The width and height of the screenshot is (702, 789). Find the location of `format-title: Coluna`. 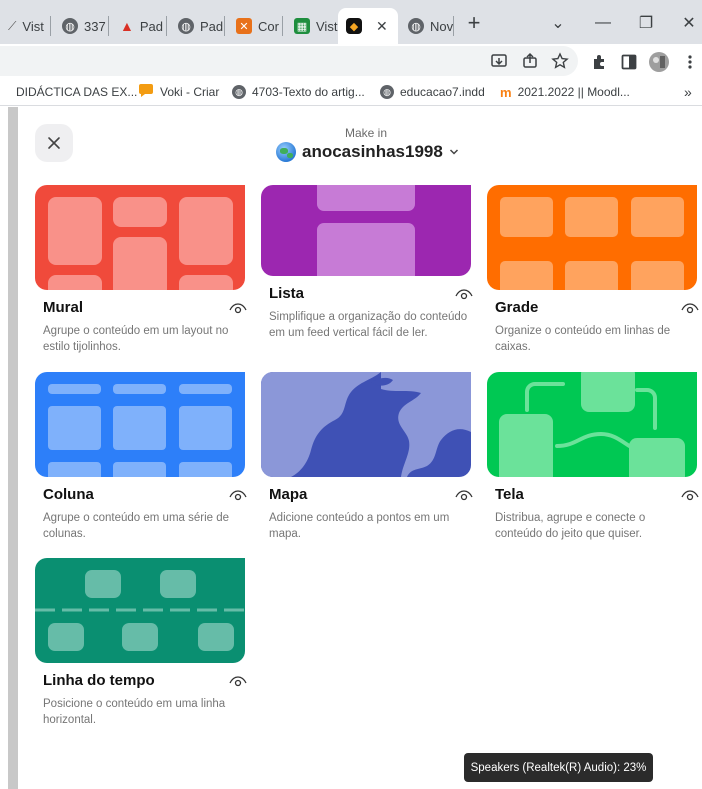

format-title: Coluna is located at coordinates (68, 494).